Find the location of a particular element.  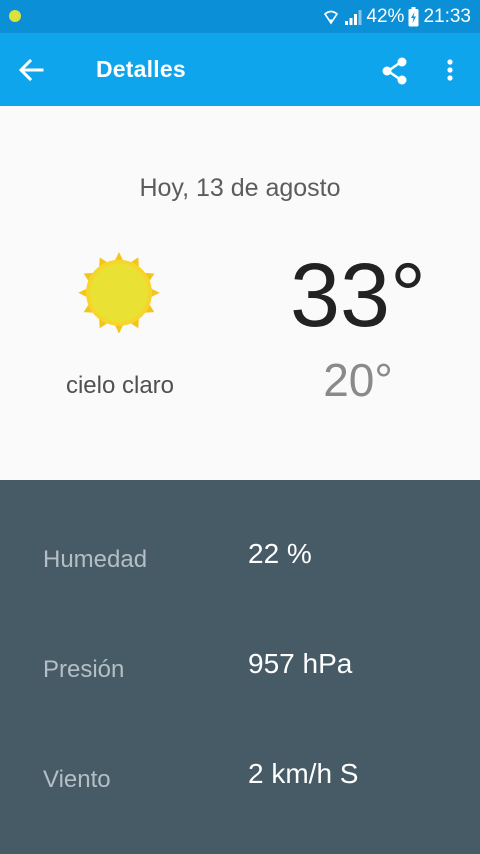

signal-icon is located at coordinates (353, 17).